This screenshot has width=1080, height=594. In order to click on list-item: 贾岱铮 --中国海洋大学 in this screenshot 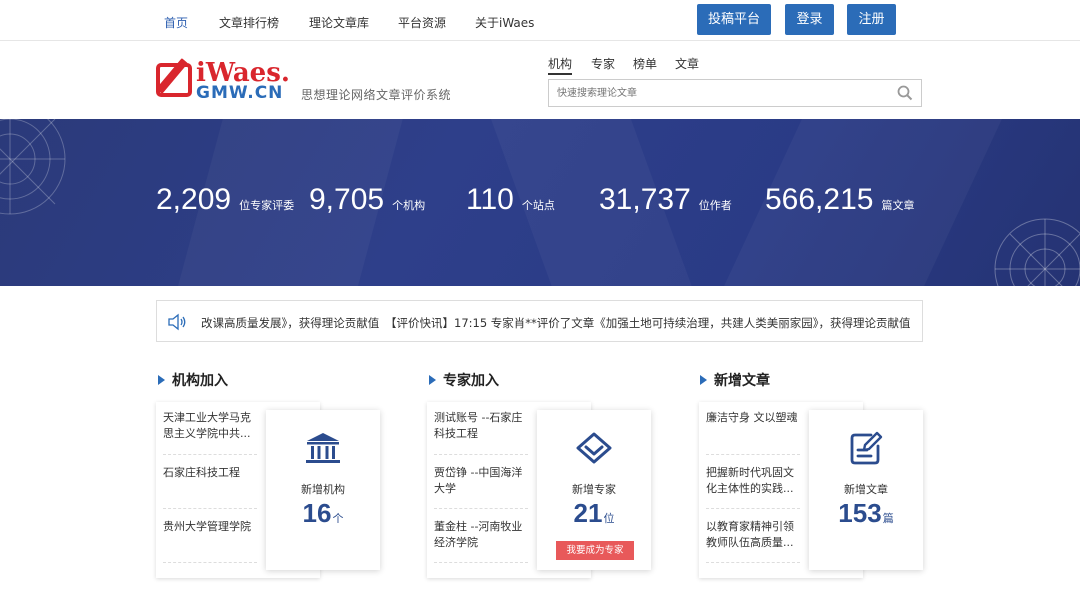, I will do `click(481, 481)`.